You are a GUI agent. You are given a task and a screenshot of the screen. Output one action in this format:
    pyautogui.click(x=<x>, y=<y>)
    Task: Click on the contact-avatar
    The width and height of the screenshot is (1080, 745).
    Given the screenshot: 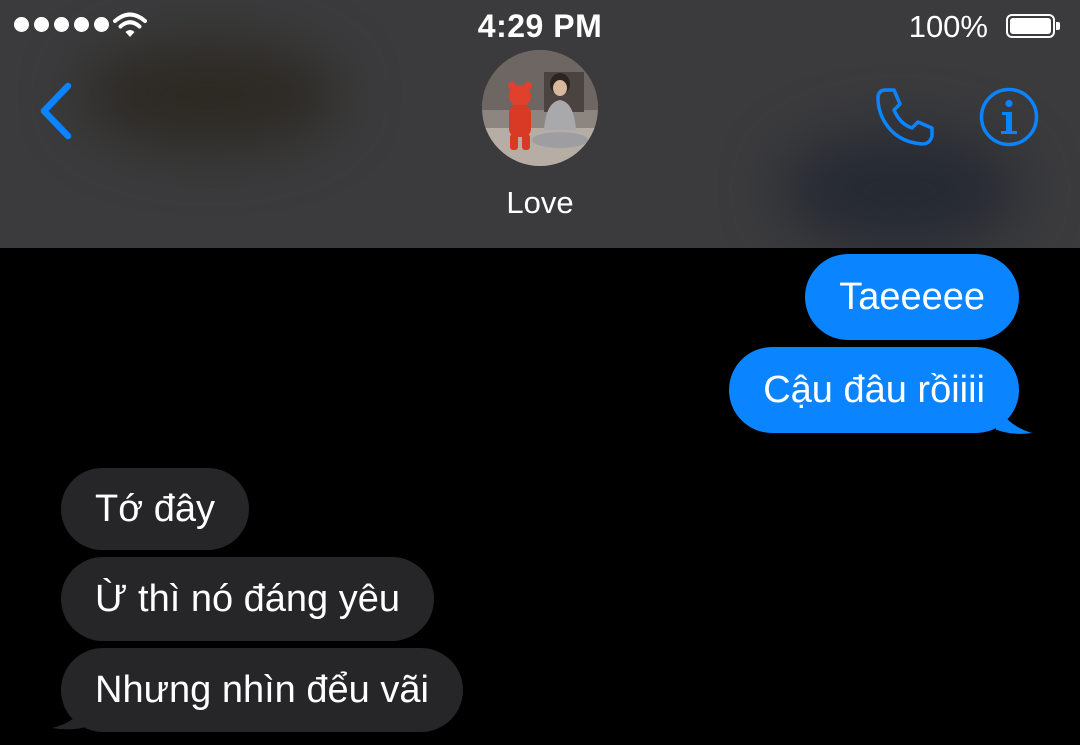 What is the action you would take?
    pyautogui.click(x=540, y=108)
    